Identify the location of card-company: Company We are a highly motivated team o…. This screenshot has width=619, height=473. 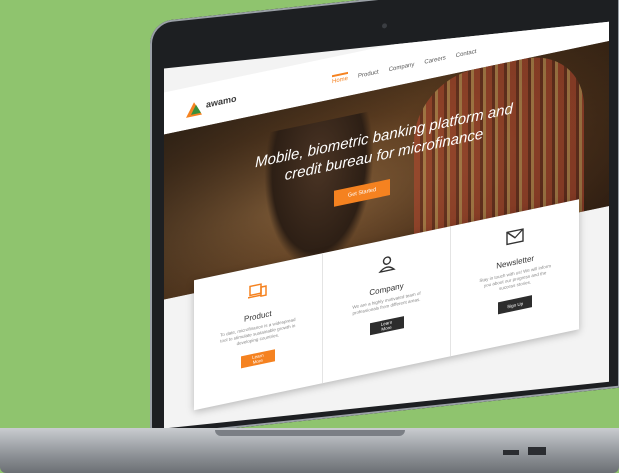
(387, 305).